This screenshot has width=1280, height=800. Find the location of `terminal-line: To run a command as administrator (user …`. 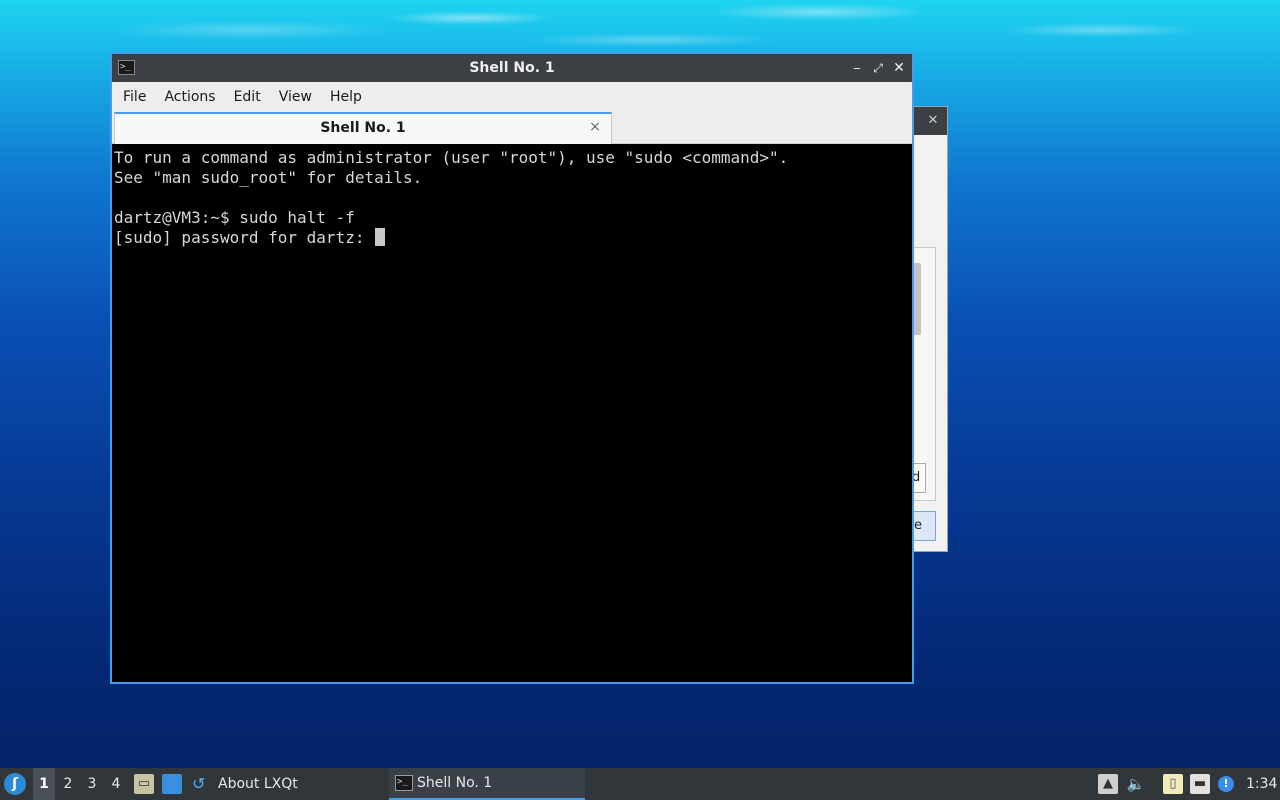

terminal-line: To run a command as administrator (user … is located at coordinates (451, 157).